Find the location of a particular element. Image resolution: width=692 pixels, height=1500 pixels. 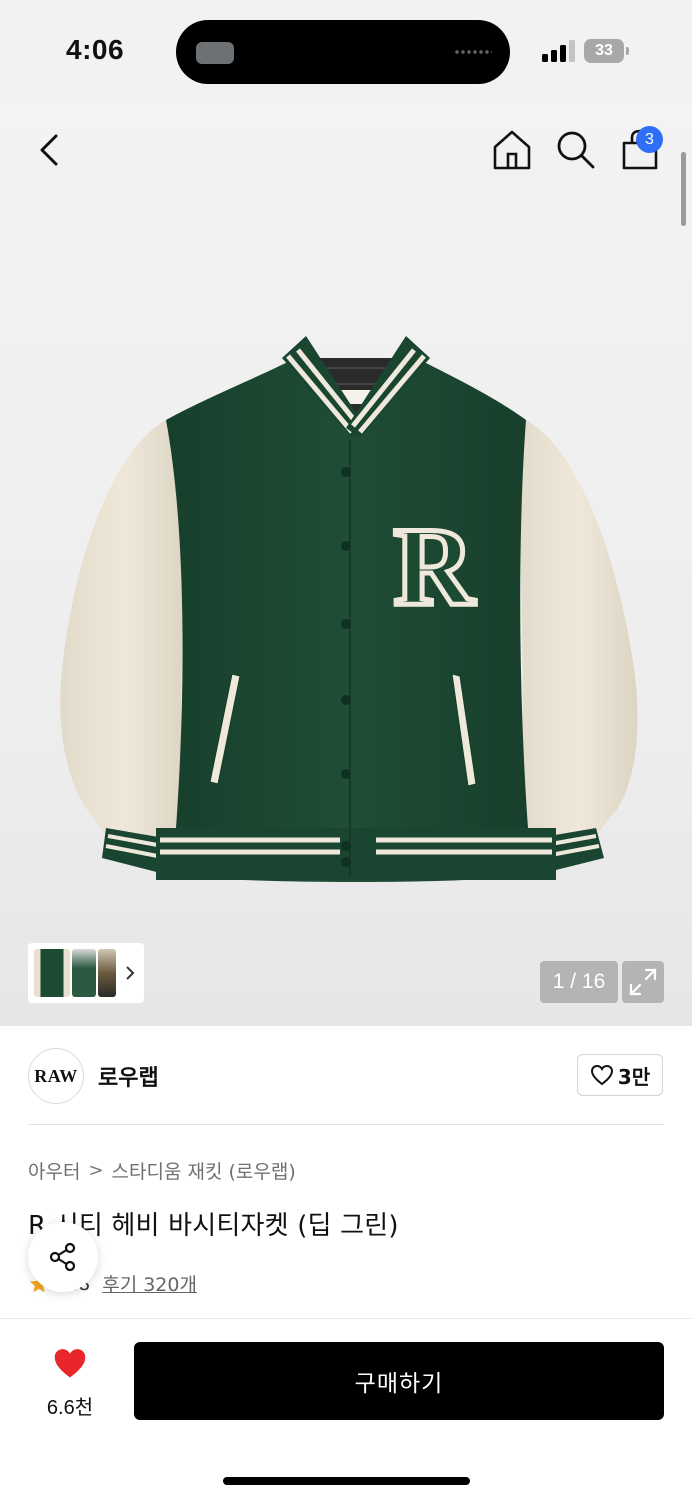

brand-logo: RAW is located at coordinates (56, 1076).